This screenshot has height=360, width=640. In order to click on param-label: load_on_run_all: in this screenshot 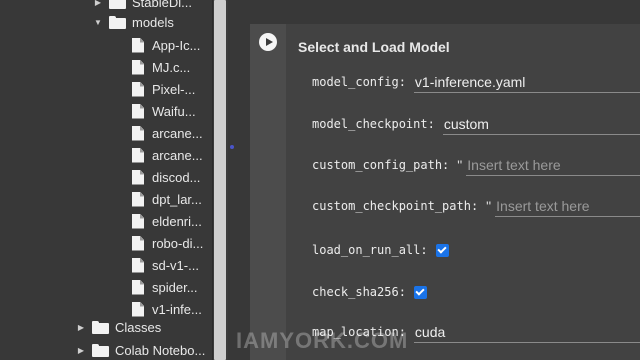, I will do `click(370, 250)`.